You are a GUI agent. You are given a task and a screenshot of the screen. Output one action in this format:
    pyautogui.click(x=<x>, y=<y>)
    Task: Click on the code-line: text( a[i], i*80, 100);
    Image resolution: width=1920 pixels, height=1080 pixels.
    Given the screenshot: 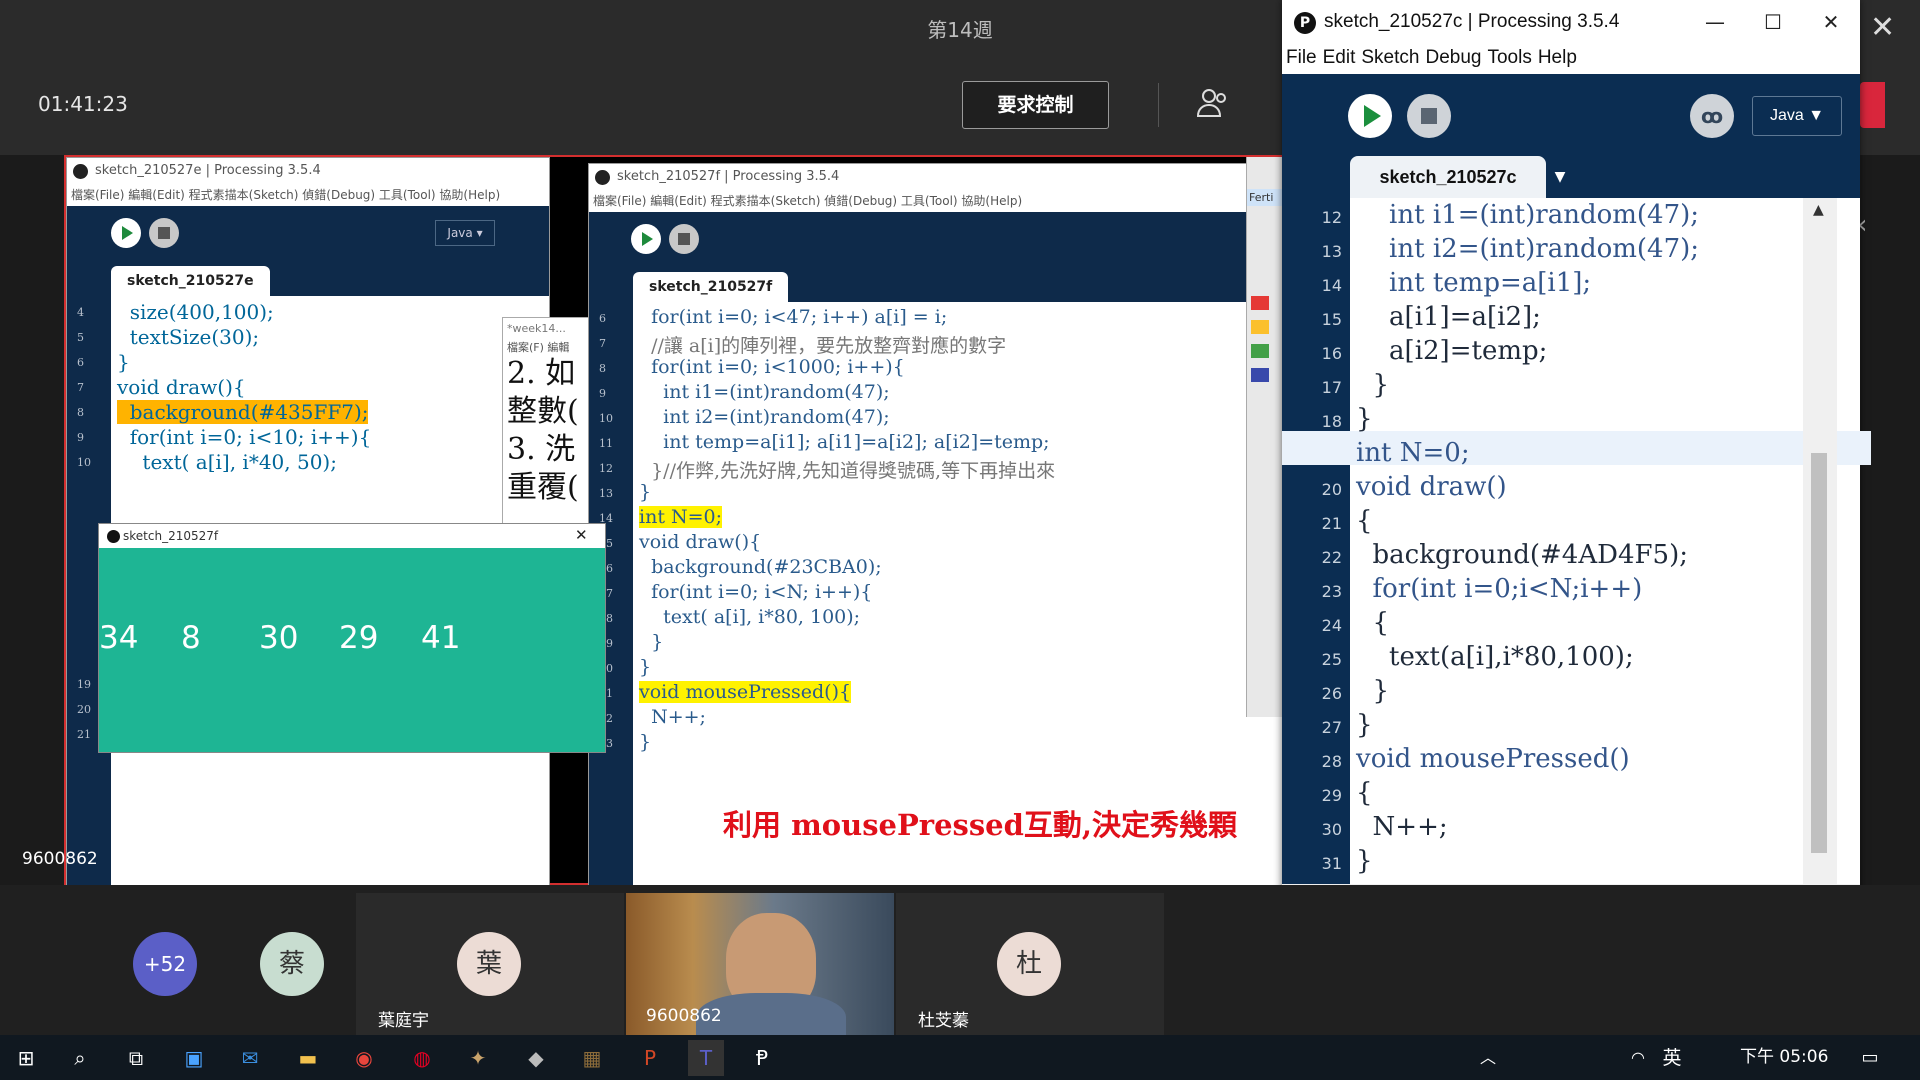 What is the action you would take?
    pyautogui.click(x=749, y=617)
    